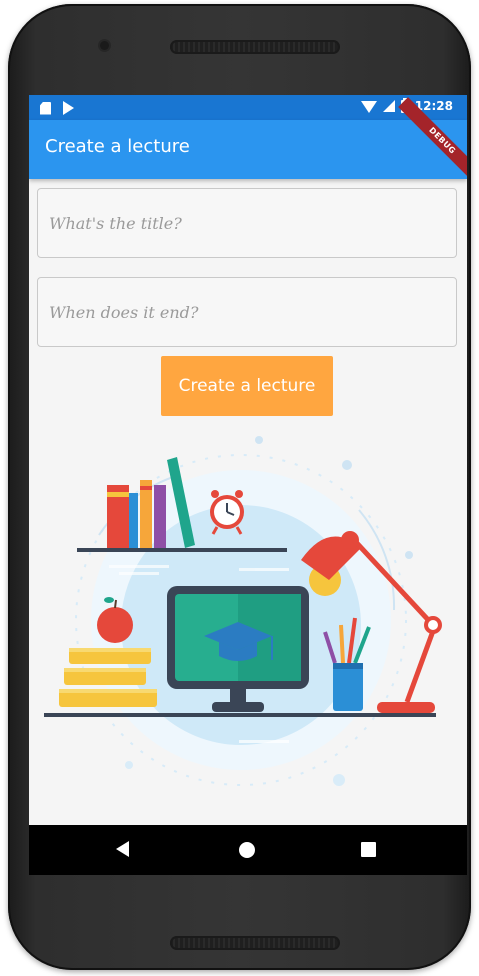 The width and height of the screenshot is (479, 976). I want to click on wifi-icon, so click(368, 107).